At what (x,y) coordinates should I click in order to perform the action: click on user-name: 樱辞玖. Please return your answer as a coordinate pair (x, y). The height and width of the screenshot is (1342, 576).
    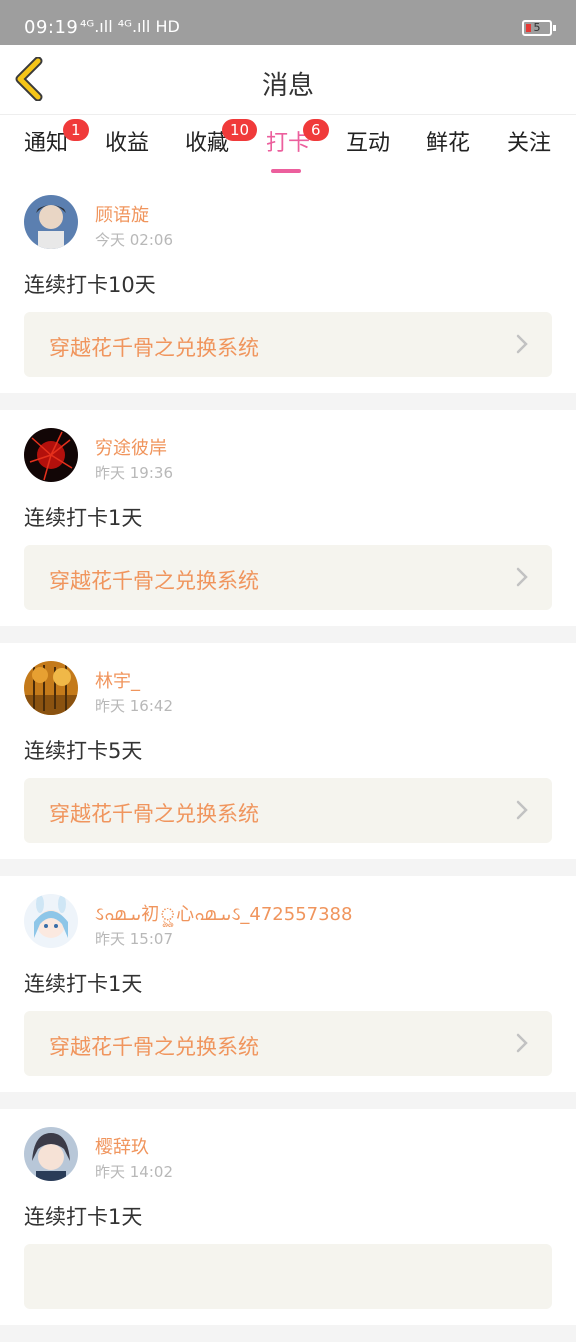
    Looking at the image, I should click on (122, 1146).